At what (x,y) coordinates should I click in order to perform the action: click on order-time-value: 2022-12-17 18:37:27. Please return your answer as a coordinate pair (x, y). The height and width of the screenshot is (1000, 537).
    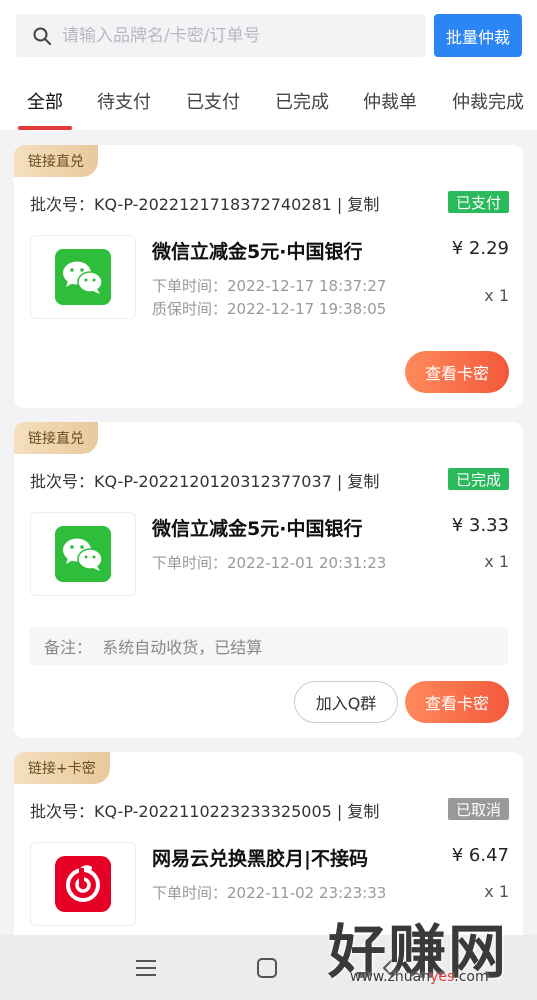
    Looking at the image, I should click on (307, 286).